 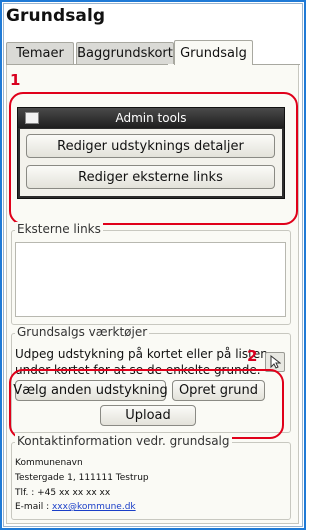 I want to click on tab-temaer: Temaer, so click(x=40, y=53).